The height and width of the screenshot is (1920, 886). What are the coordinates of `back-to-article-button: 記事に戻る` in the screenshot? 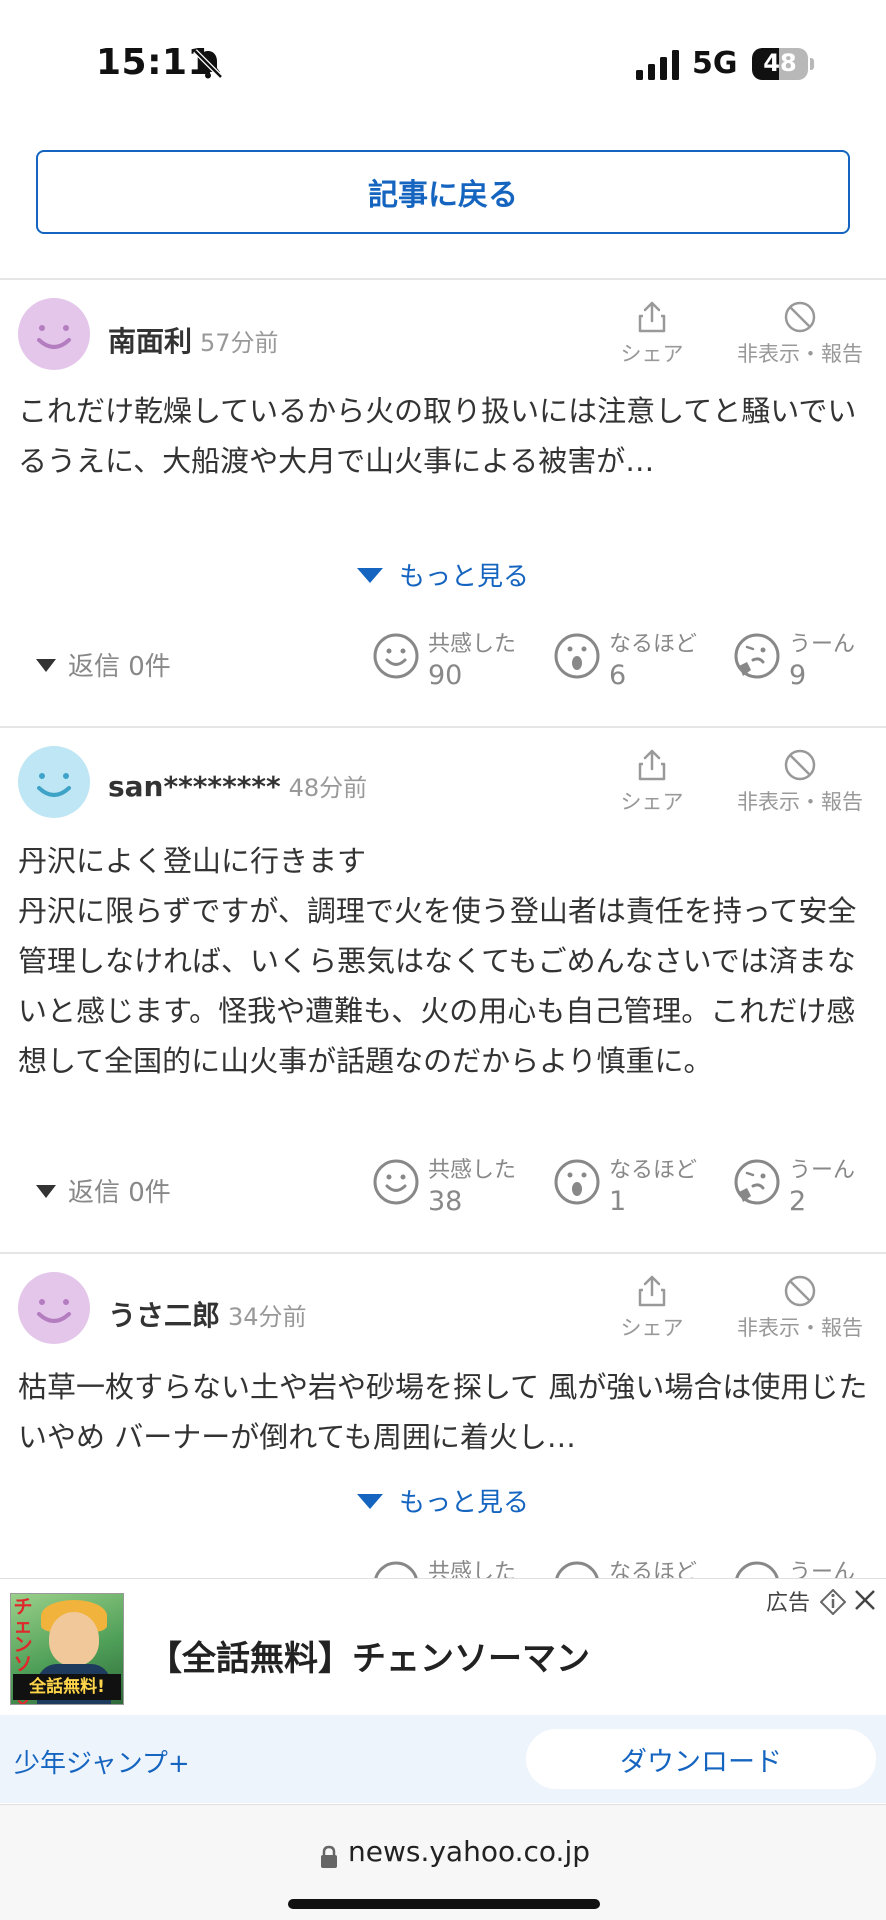 It's located at (443, 192).